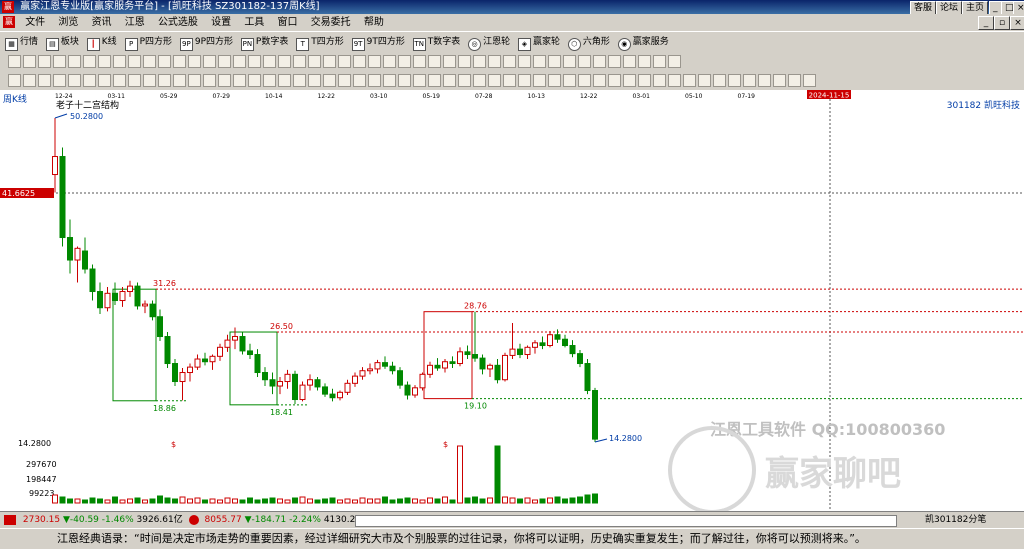 This screenshot has height=549, width=1024. Describe the element at coordinates (1018, 8) in the screenshot. I see `close-icon: ×` at that location.